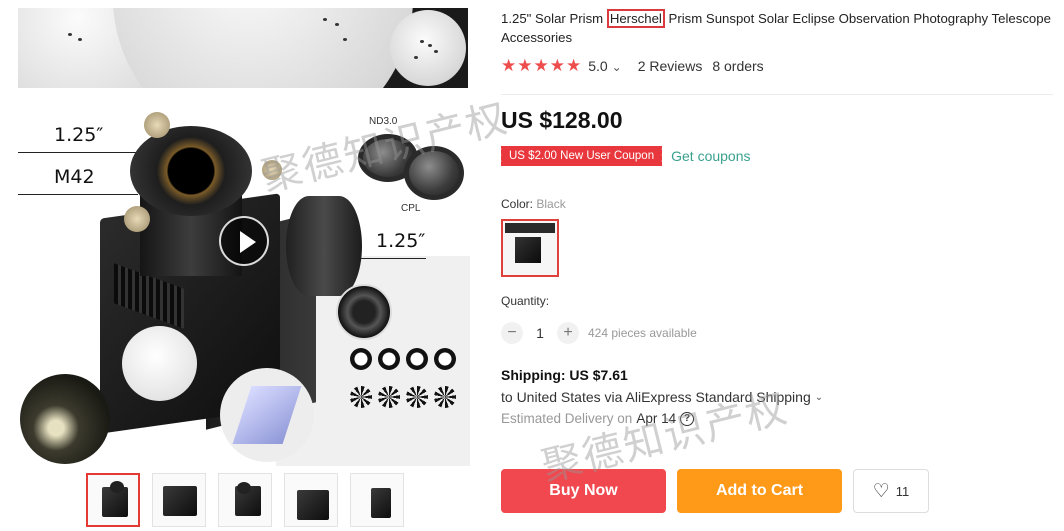 This screenshot has width=1064, height=531. Describe the element at coordinates (401, 241) in the screenshot. I see `dimension-label-side: 1.25″` at that location.